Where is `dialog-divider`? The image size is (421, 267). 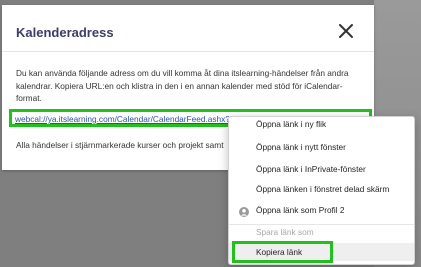 dialog-divider is located at coordinates (188, 51).